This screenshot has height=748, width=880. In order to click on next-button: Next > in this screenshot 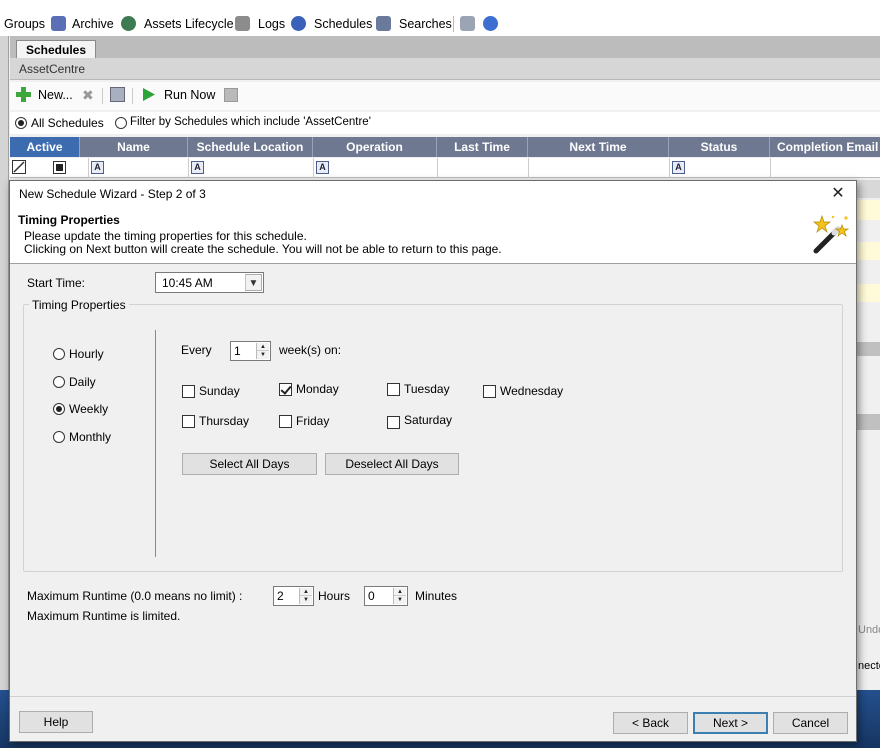, I will do `click(730, 723)`.